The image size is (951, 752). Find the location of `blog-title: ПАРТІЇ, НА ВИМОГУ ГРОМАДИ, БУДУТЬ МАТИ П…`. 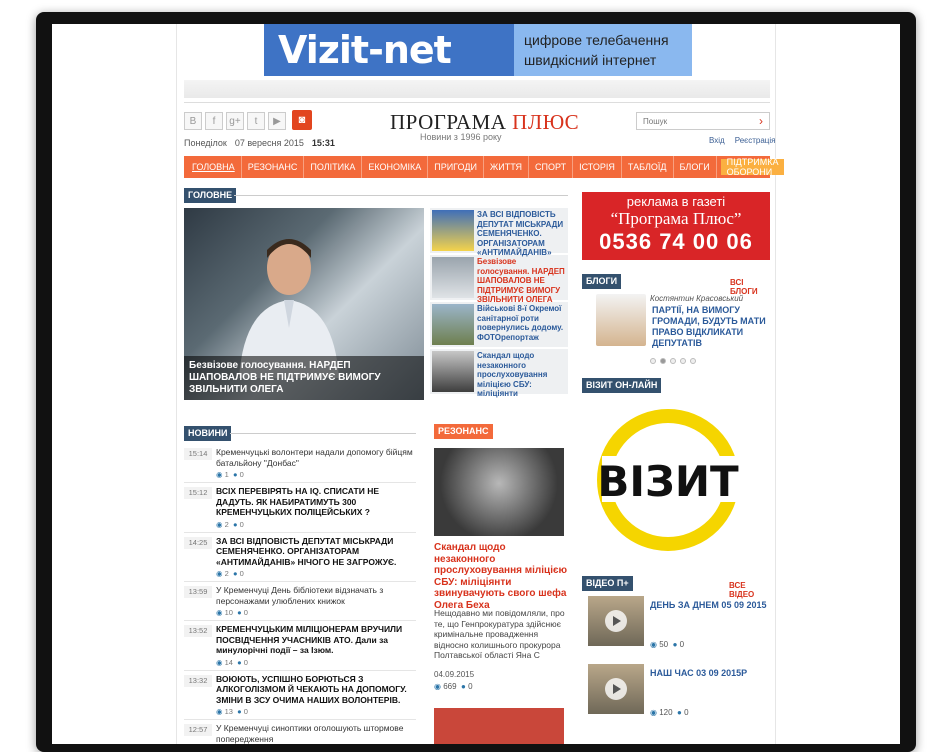

blog-title: ПАРТІЇ, НА ВИМОГУ ГРОМАДИ, БУДУТЬ МАТИ П… is located at coordinates (710, 327).